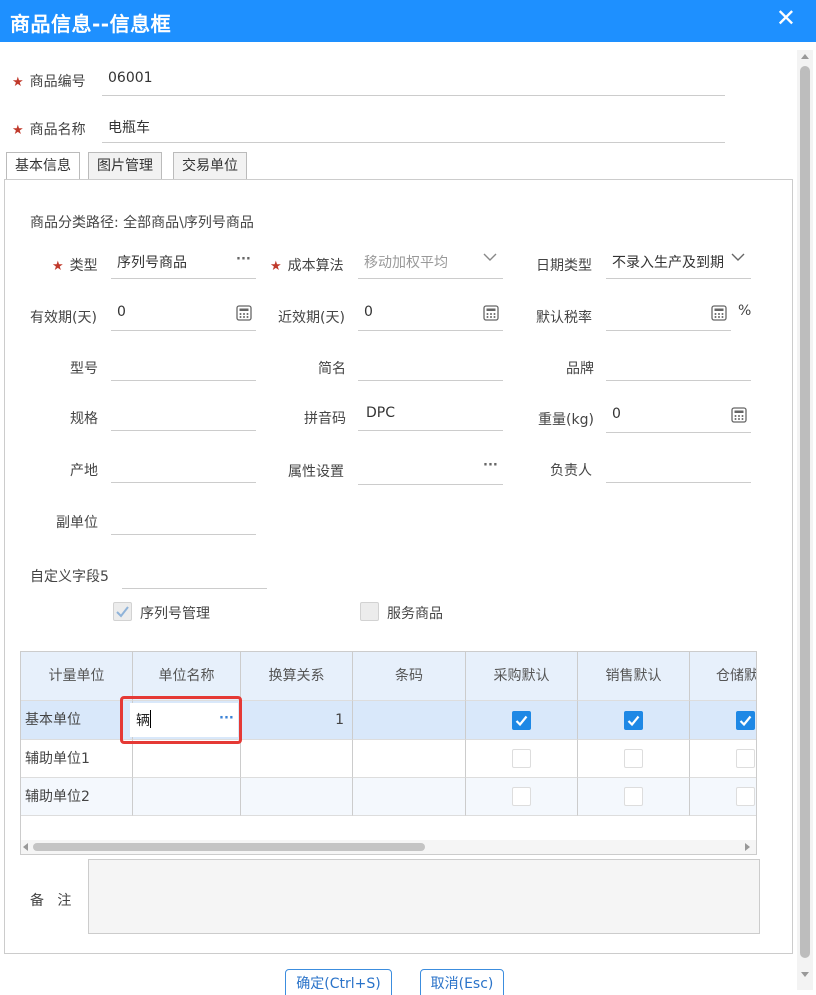 The image size is (816, 995). What do you see at coordinates (786, 18) in the screenshot?
I see `close-icon: ✕` at bounding box center [786, 18].